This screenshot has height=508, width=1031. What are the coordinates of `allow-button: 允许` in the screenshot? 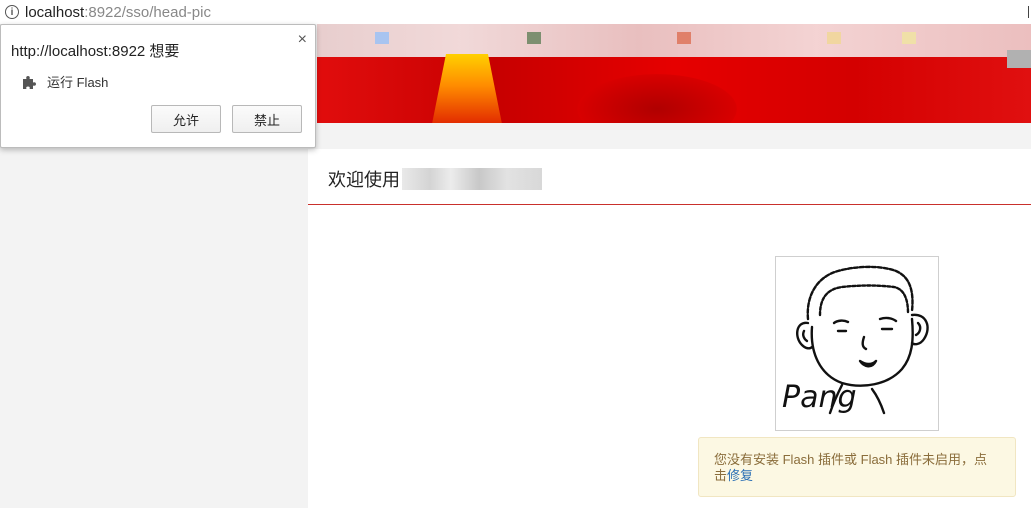 It's located at (186, 119).